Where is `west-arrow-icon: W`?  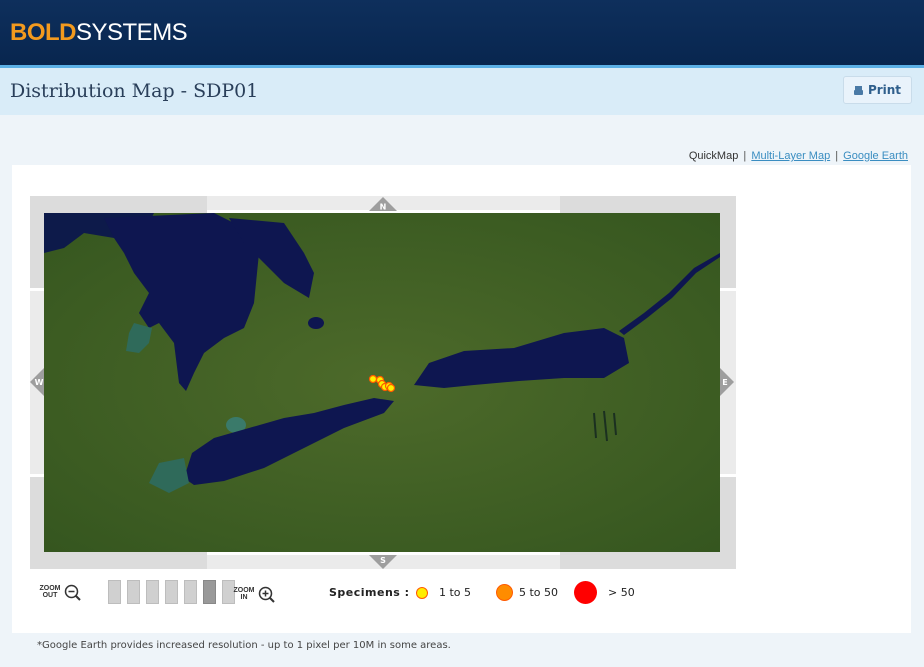
west-arrow-icon: W is located at coordinates (37, 382).